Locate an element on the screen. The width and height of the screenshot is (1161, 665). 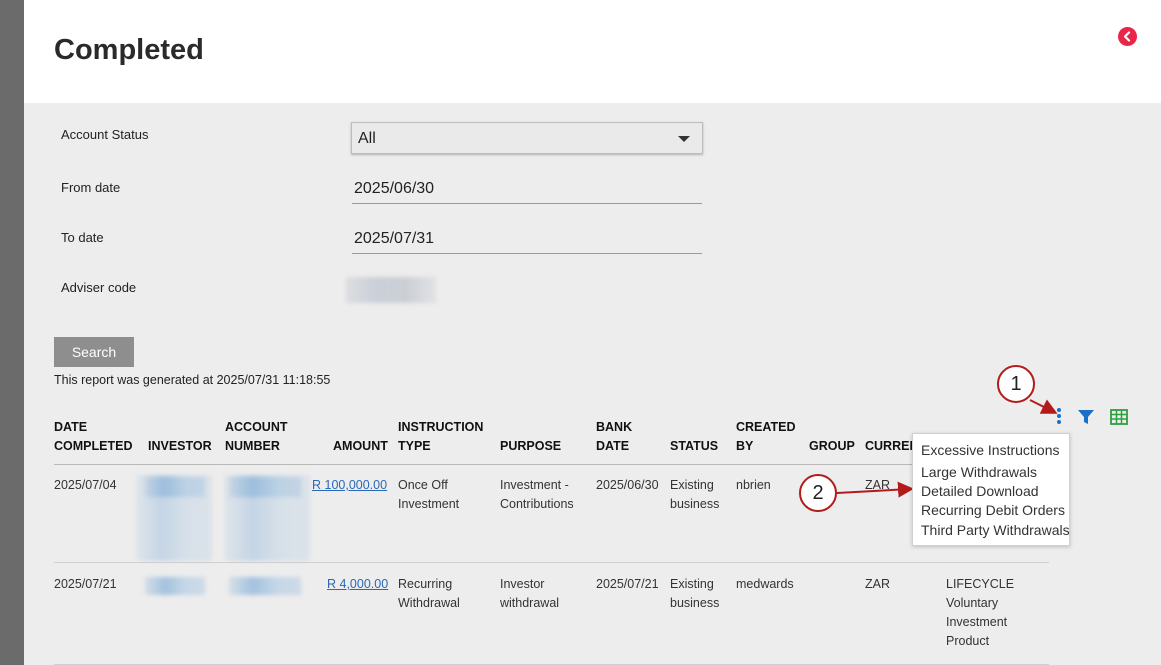
menu-item-large-withdrawals: Large Withdrawals is located at coordinates (995, 472).